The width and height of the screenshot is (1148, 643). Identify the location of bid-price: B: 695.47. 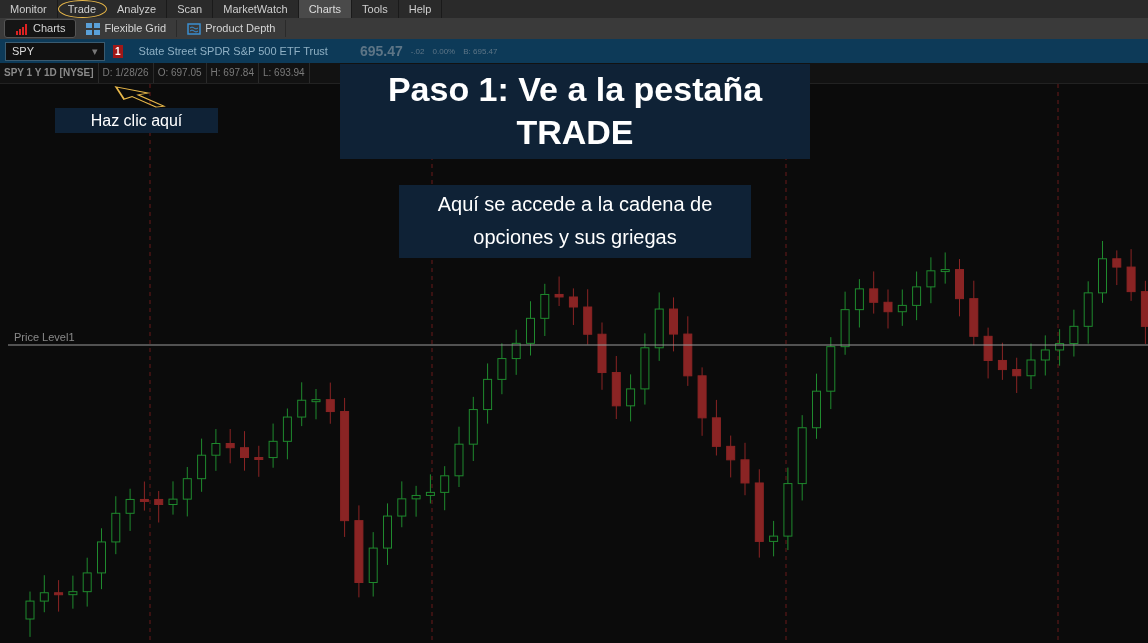
(480, 51).